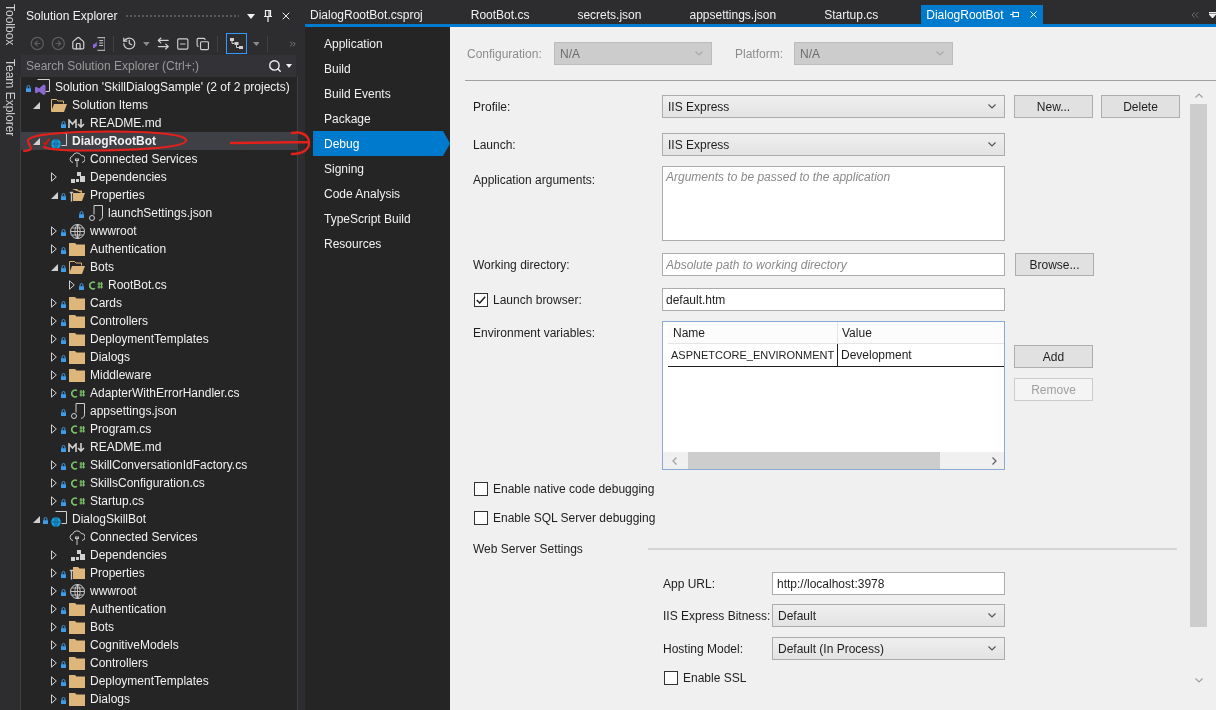 Image resolution: width=1216 pixels, height=710 pixels. What do you see at coordinates (888, 648) in the screenshot?
I see `hosting-model-dropdown: Default (In Process)` at bounding box center [888, 648].